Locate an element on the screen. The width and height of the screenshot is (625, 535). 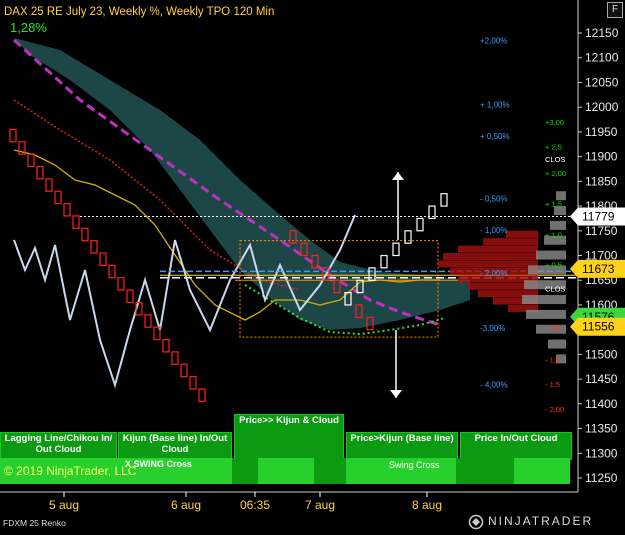
weekly-pct-label: + 1,00% is located at coordinates (495, 105).